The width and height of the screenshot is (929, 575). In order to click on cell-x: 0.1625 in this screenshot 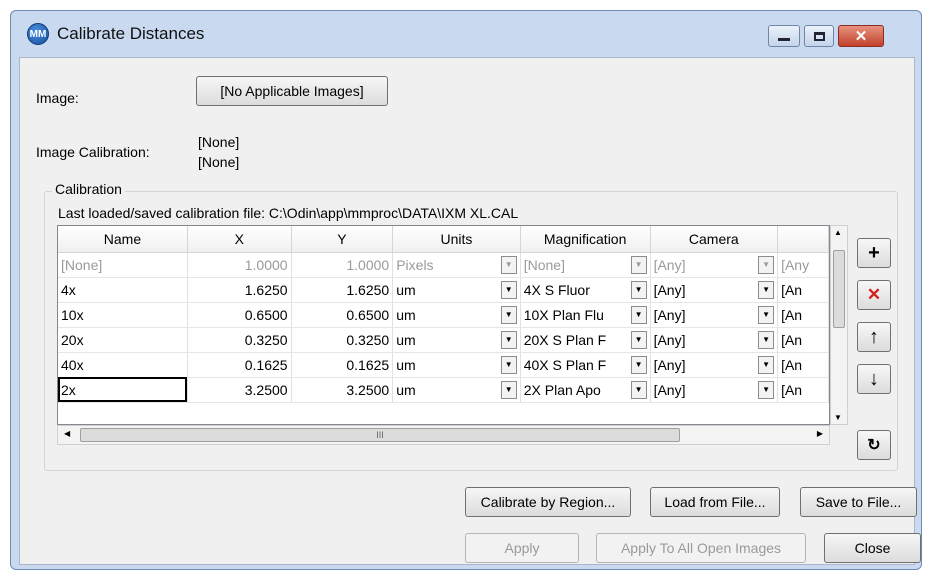, I will do `click(239, 365)`.